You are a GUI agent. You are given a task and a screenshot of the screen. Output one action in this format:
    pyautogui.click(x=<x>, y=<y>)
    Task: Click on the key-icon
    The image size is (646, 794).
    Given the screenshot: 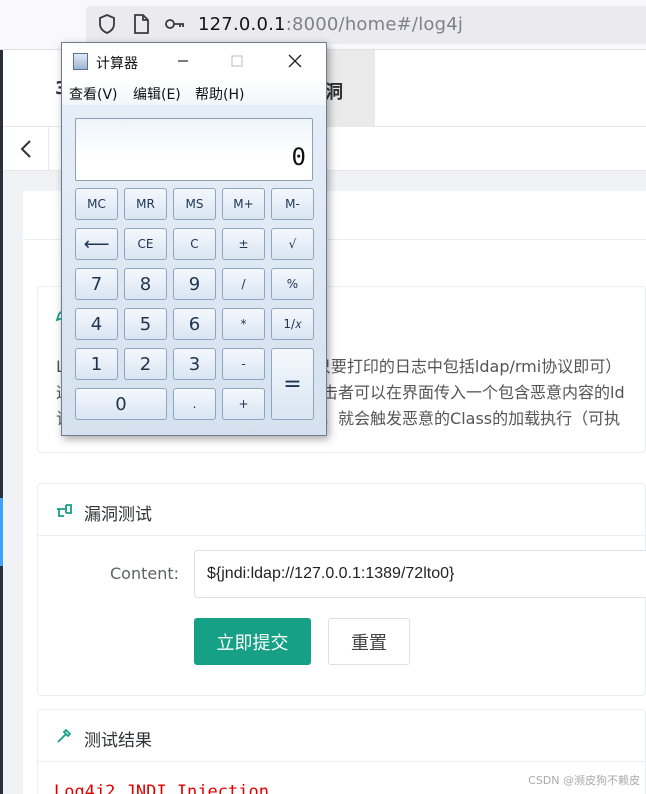 What is the action you would take?
    pyautogui.click(x=175, y=24)
    